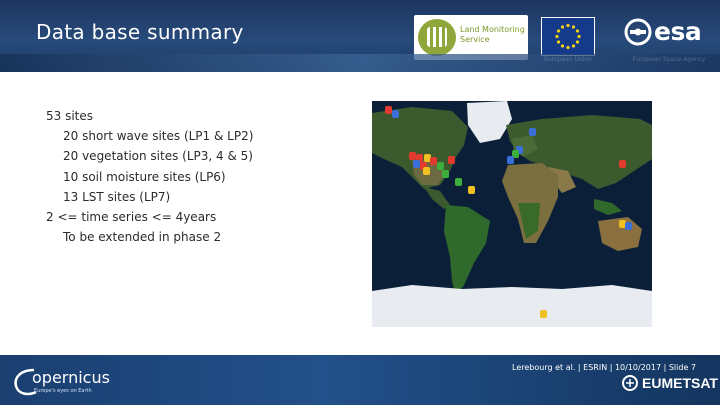  What do you see at coordinates (437, 37) in the screenshot?
I see `land-monitoring-emblem-icon` at bounding box center [437, 37].